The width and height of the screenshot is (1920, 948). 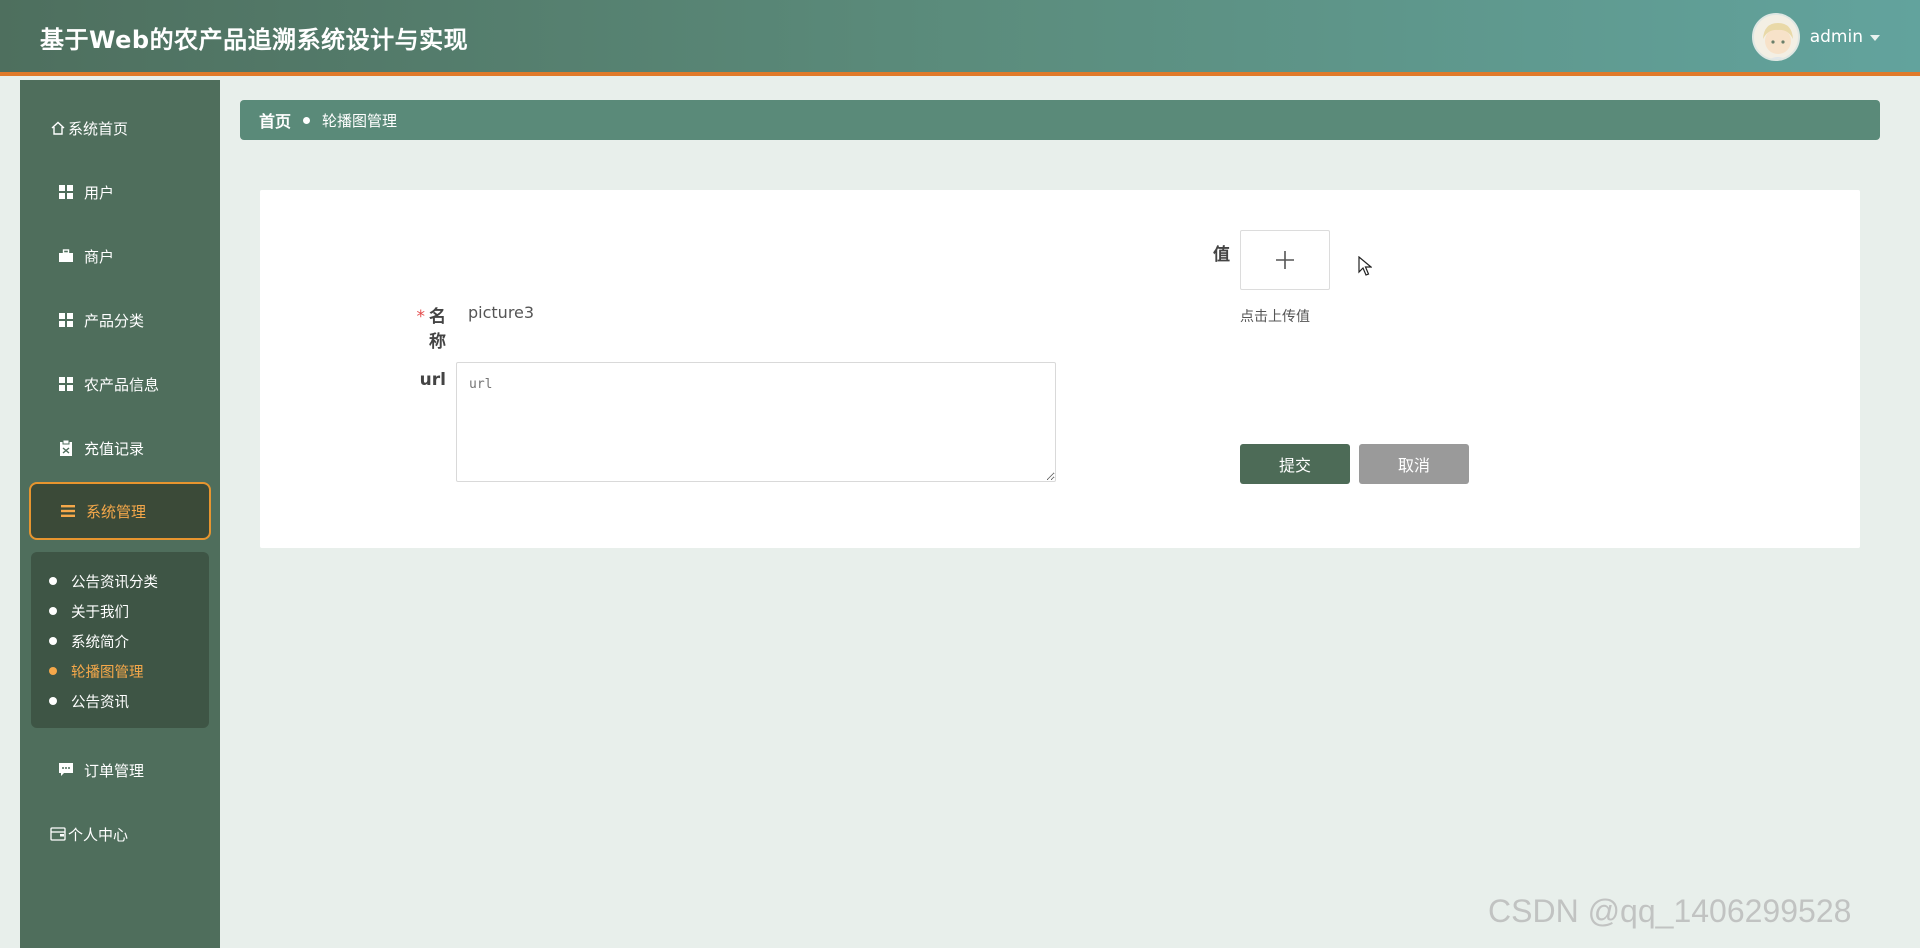 I want to click on breadcrumb-current: 轮播图管理, so click(x=360, y=120).